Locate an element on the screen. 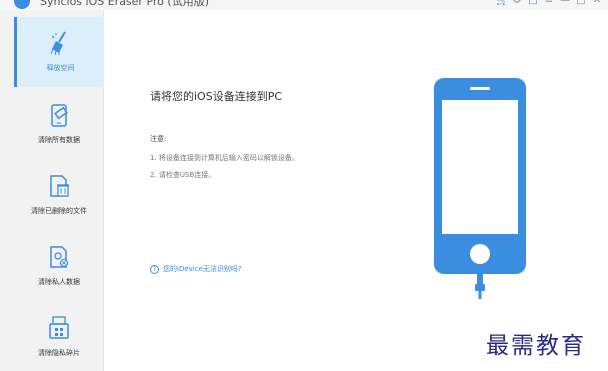 This screenshot has height=371, width=608. phone-eraser-icon is located at coordinates (59, 115).